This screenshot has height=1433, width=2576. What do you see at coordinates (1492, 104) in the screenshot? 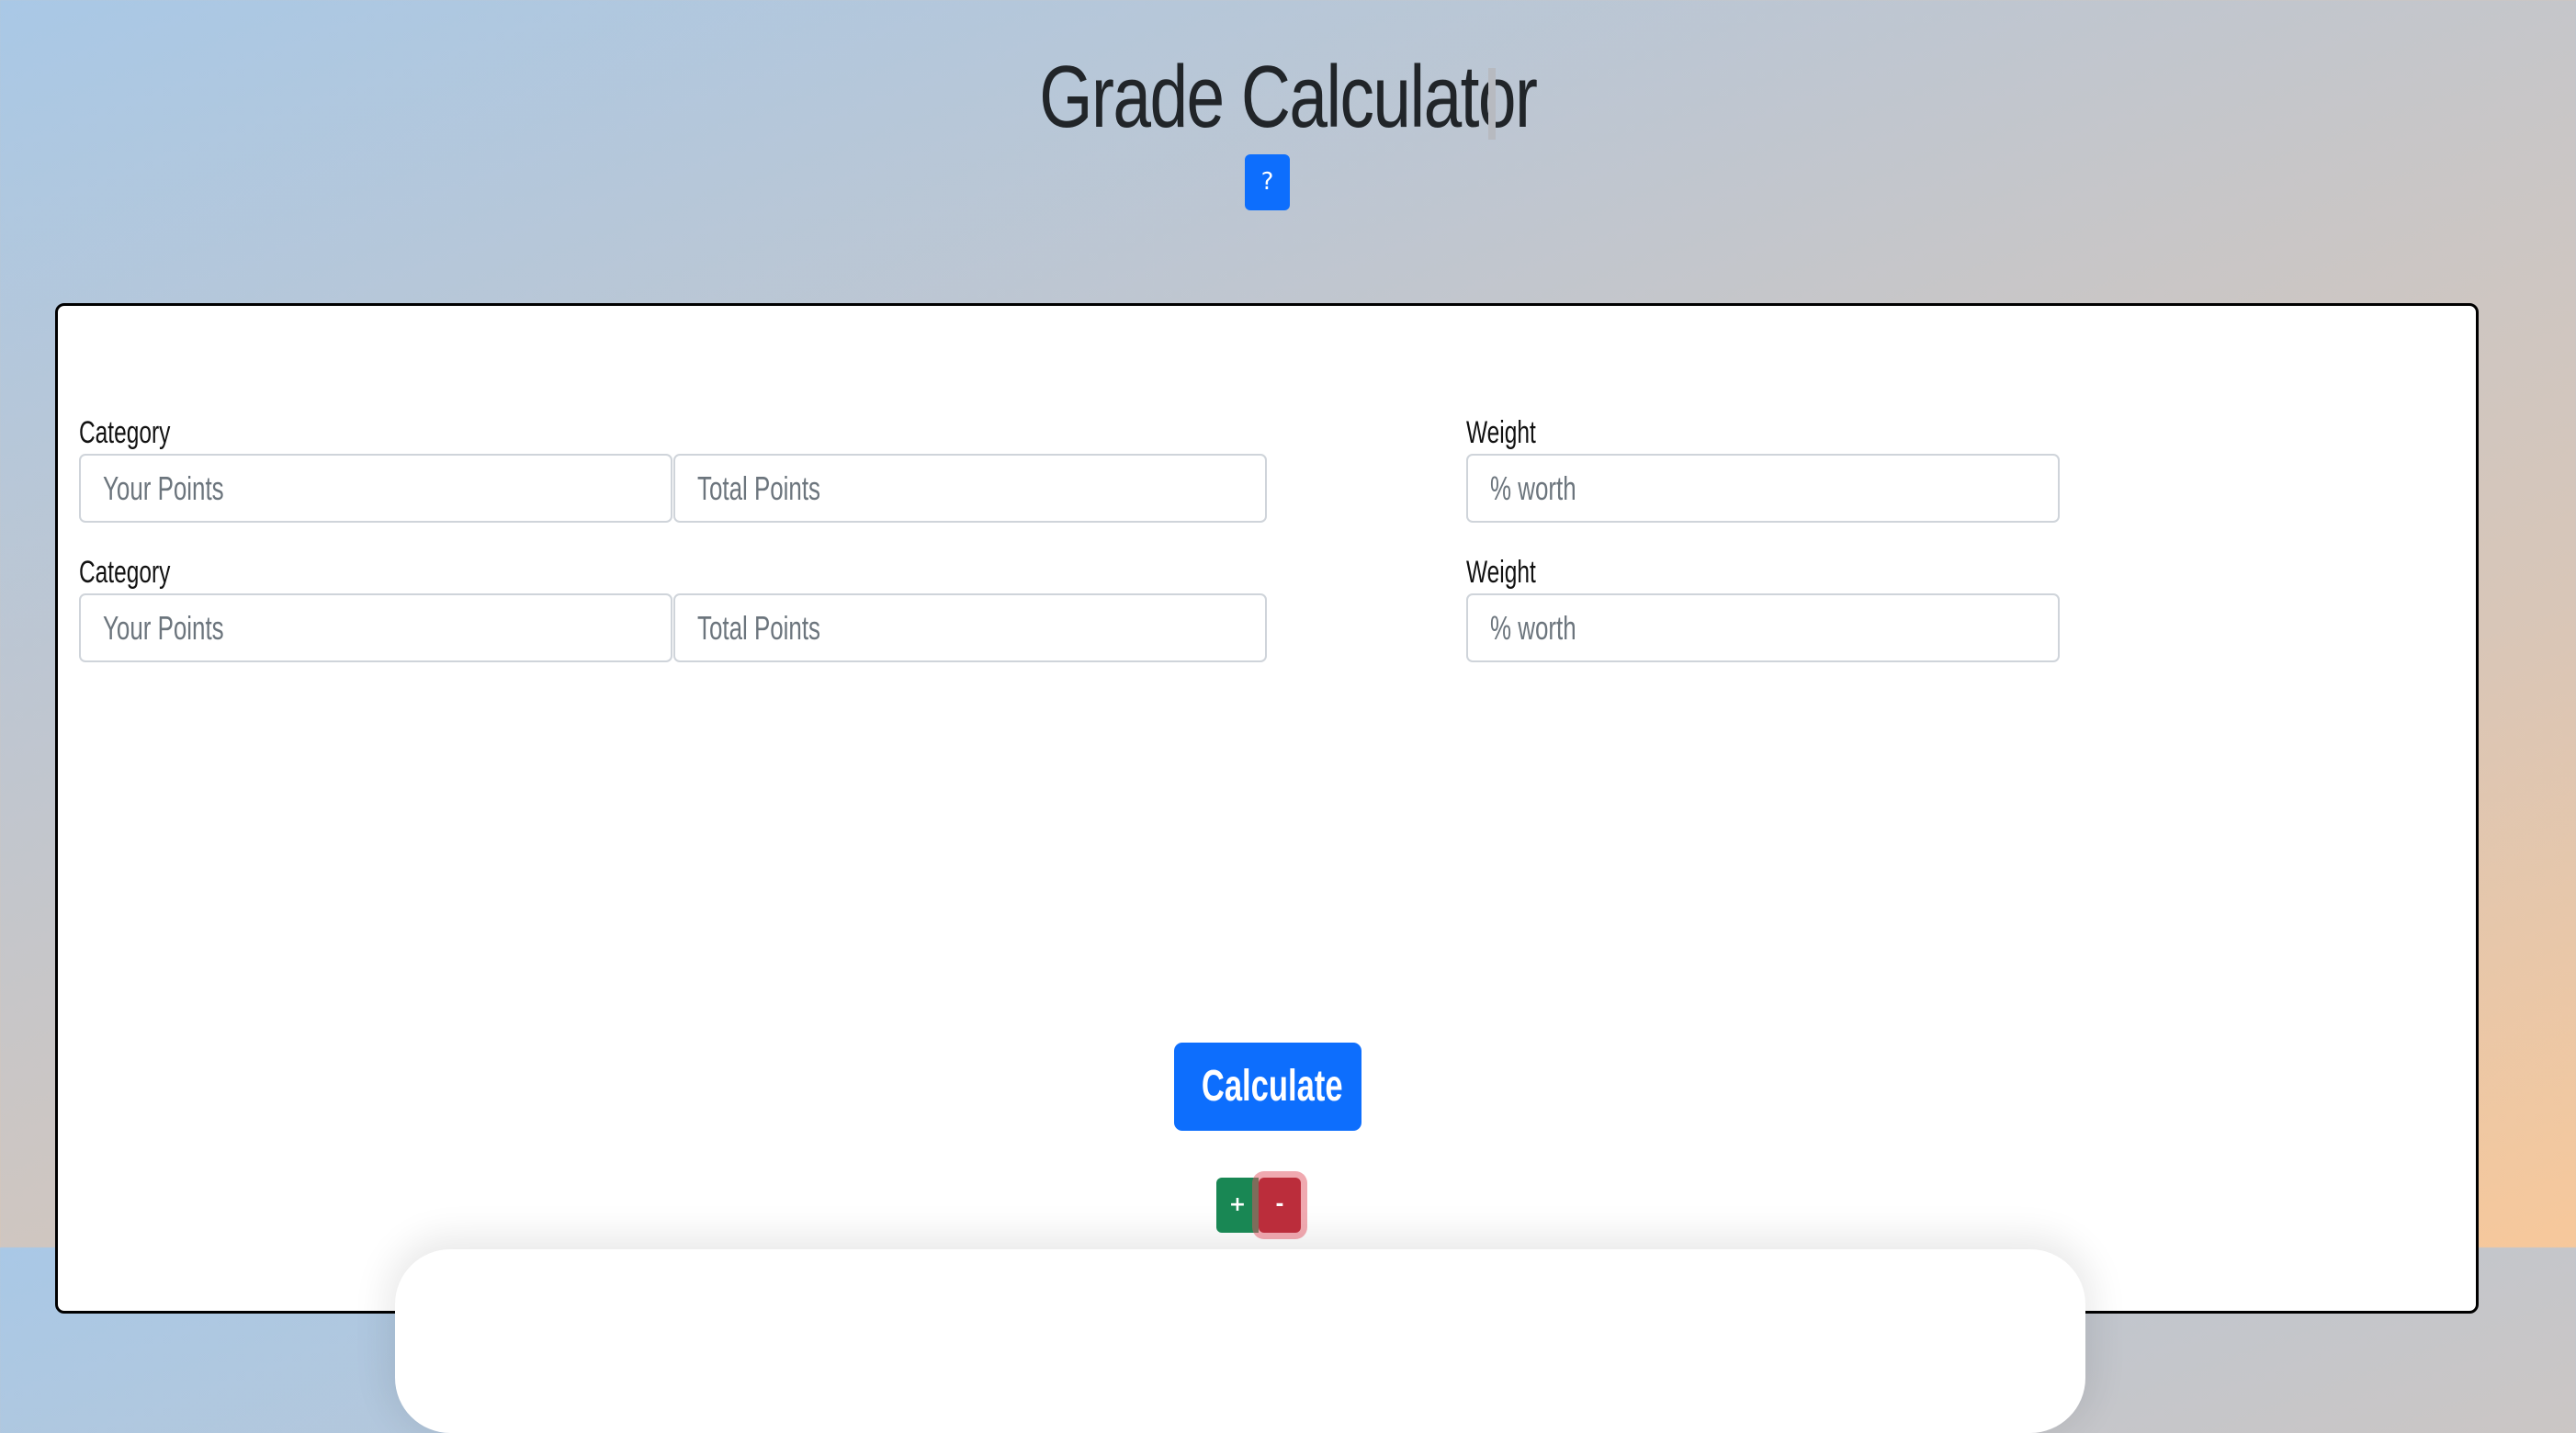
I see `text-cursor-bar` at bounding box center [1492, 104].